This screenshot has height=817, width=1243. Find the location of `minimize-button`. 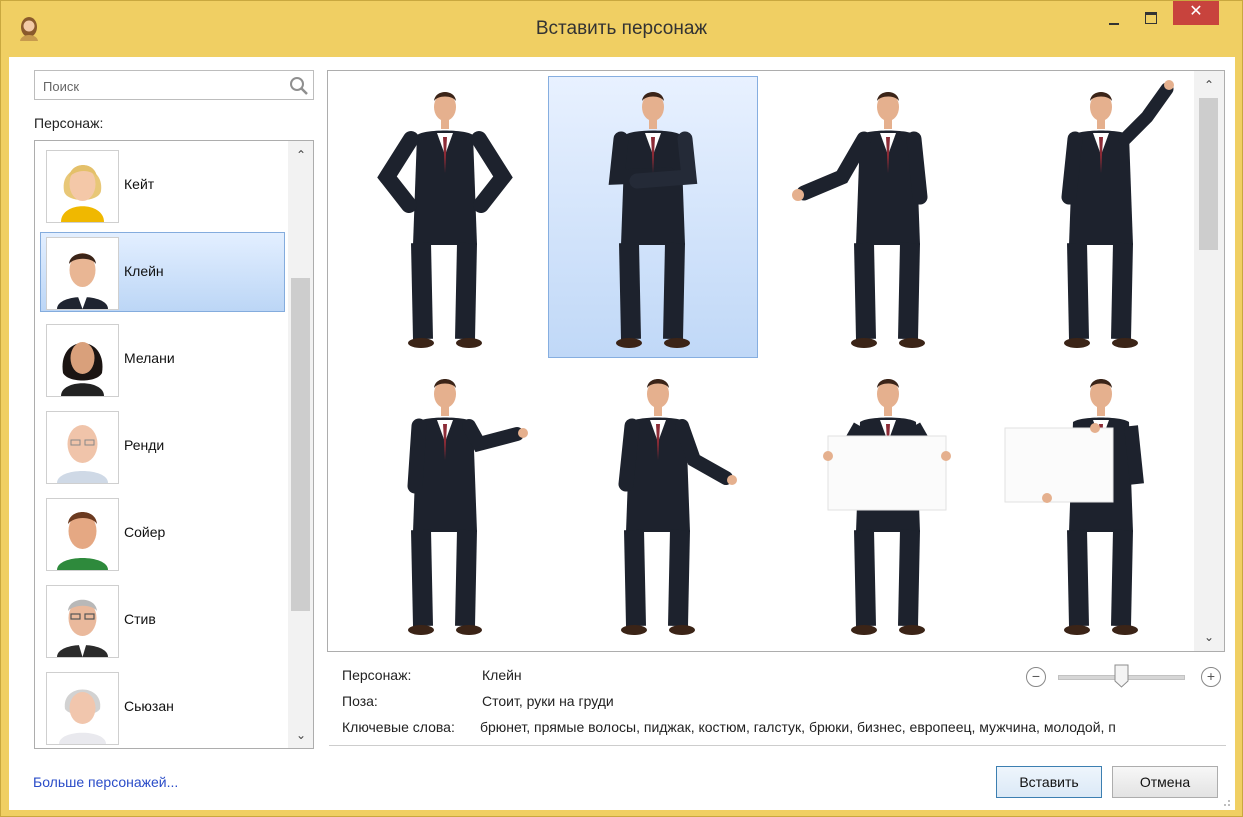

minimize-button is located at coordinates (1113, 20).